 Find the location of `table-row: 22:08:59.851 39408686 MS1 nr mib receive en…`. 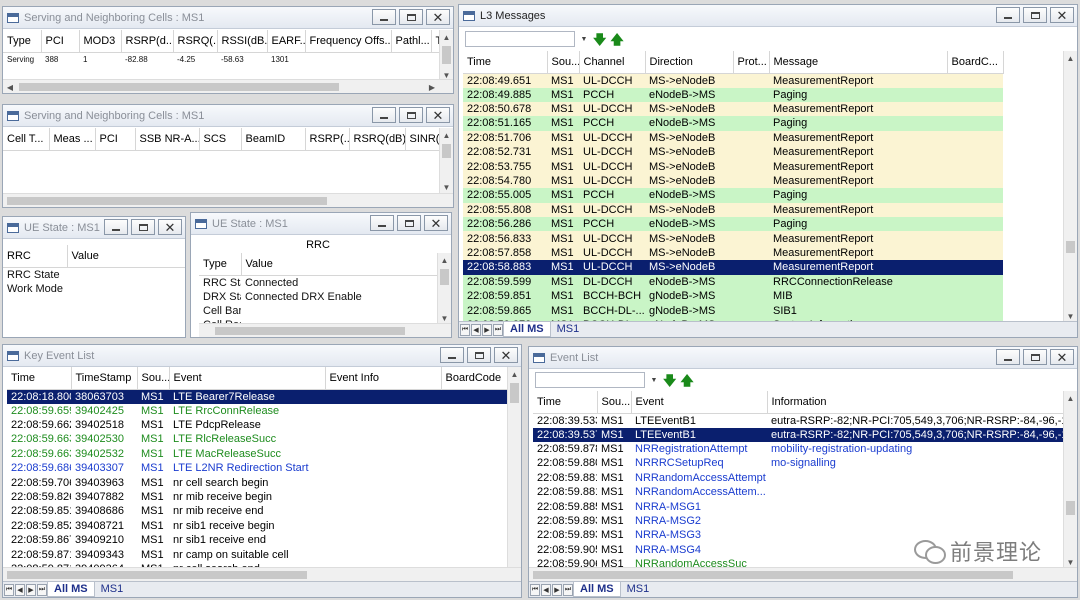

table-row: 22:08:59.851 39408686 MS1 nr mib receive en… is located at coordinates (257, 511).